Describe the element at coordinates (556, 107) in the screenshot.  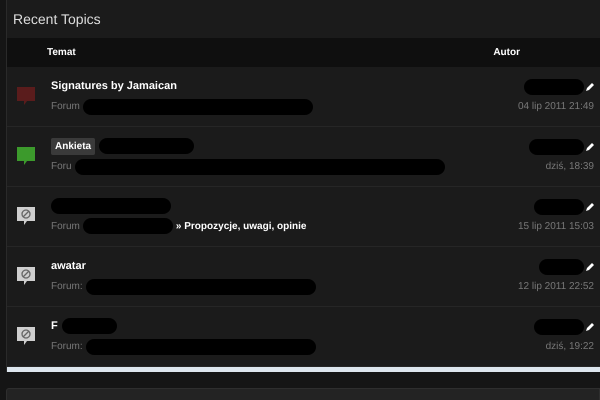
I see `post-date: 04 lip 2011 21:49` at that location.